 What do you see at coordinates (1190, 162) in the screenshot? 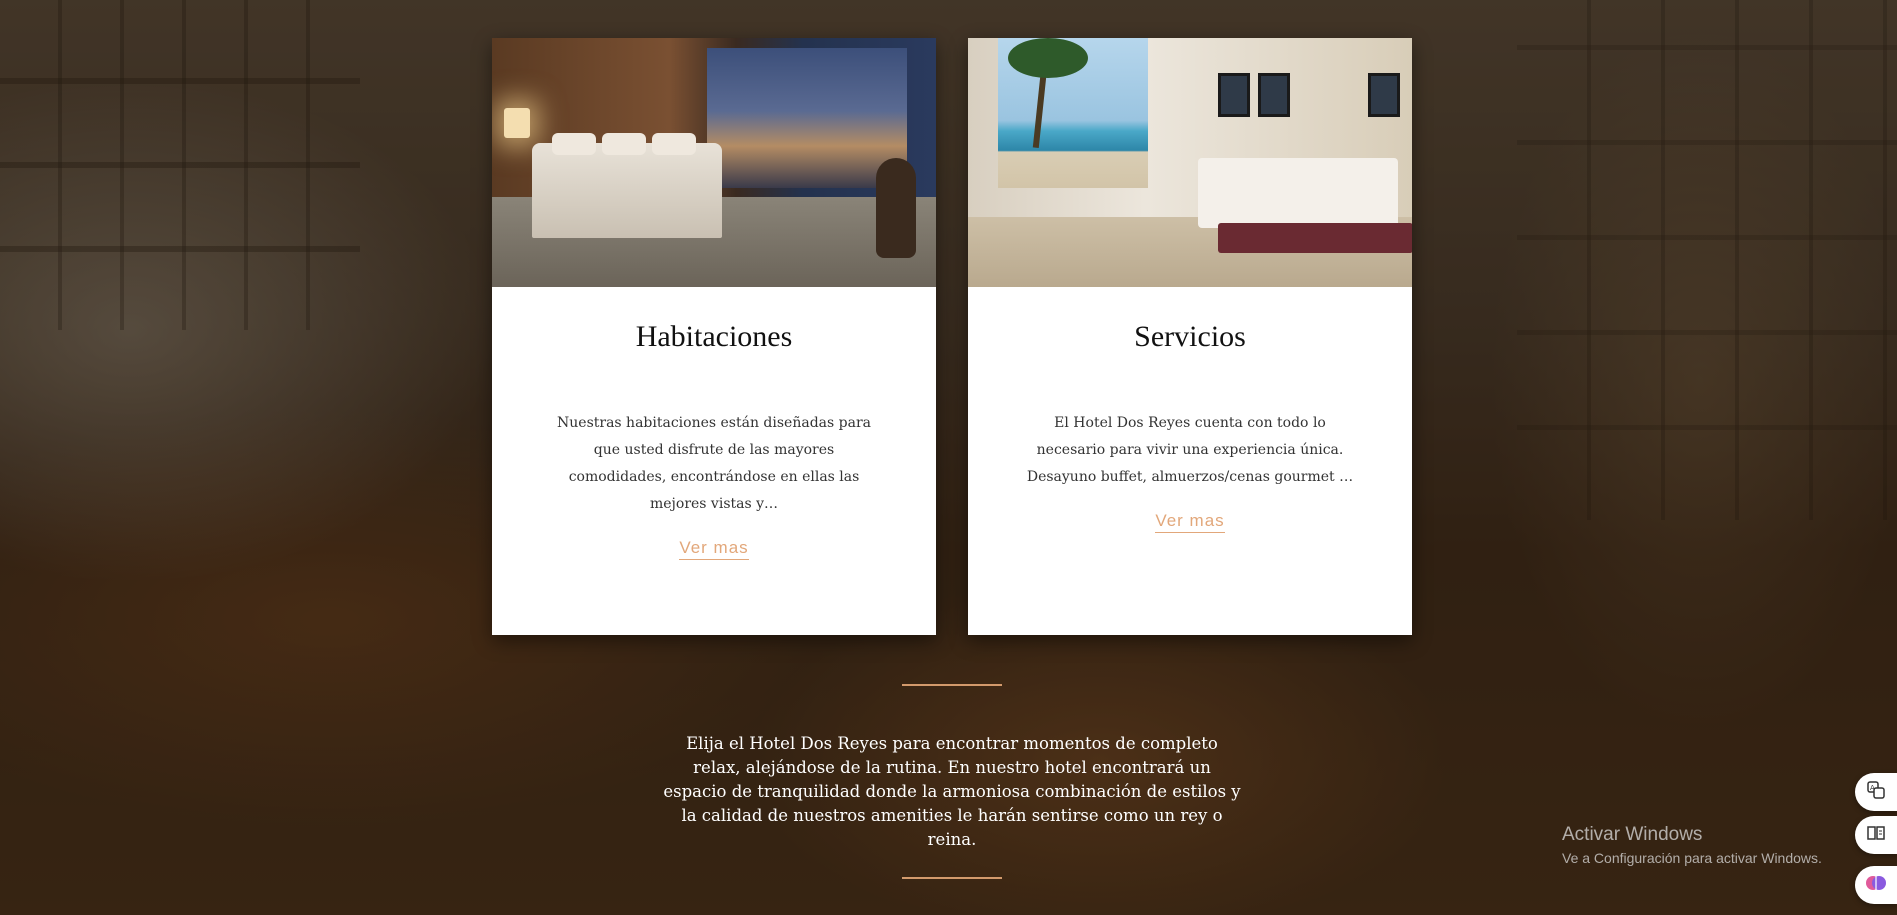
I see `servicios-photo` at bounding box center [1190, 162].